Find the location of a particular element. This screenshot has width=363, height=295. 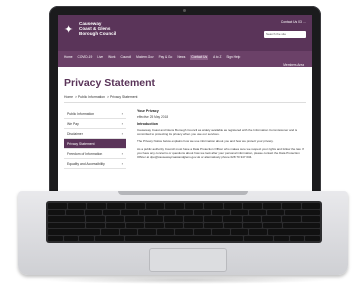

hinge is located at coordinates (183, 193).